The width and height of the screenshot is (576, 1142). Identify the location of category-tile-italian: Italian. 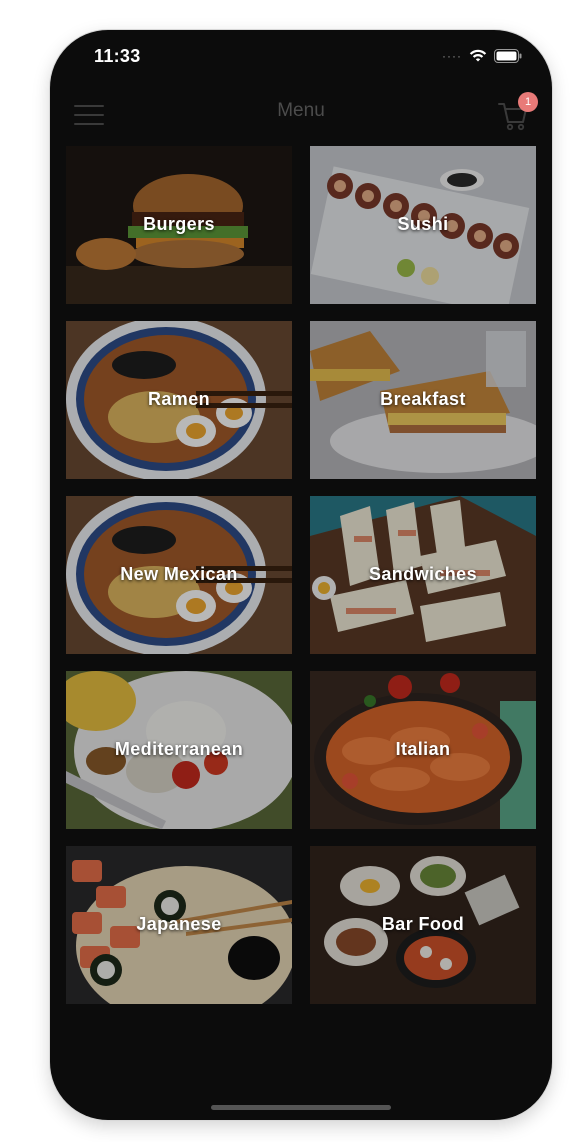
(423, 750).